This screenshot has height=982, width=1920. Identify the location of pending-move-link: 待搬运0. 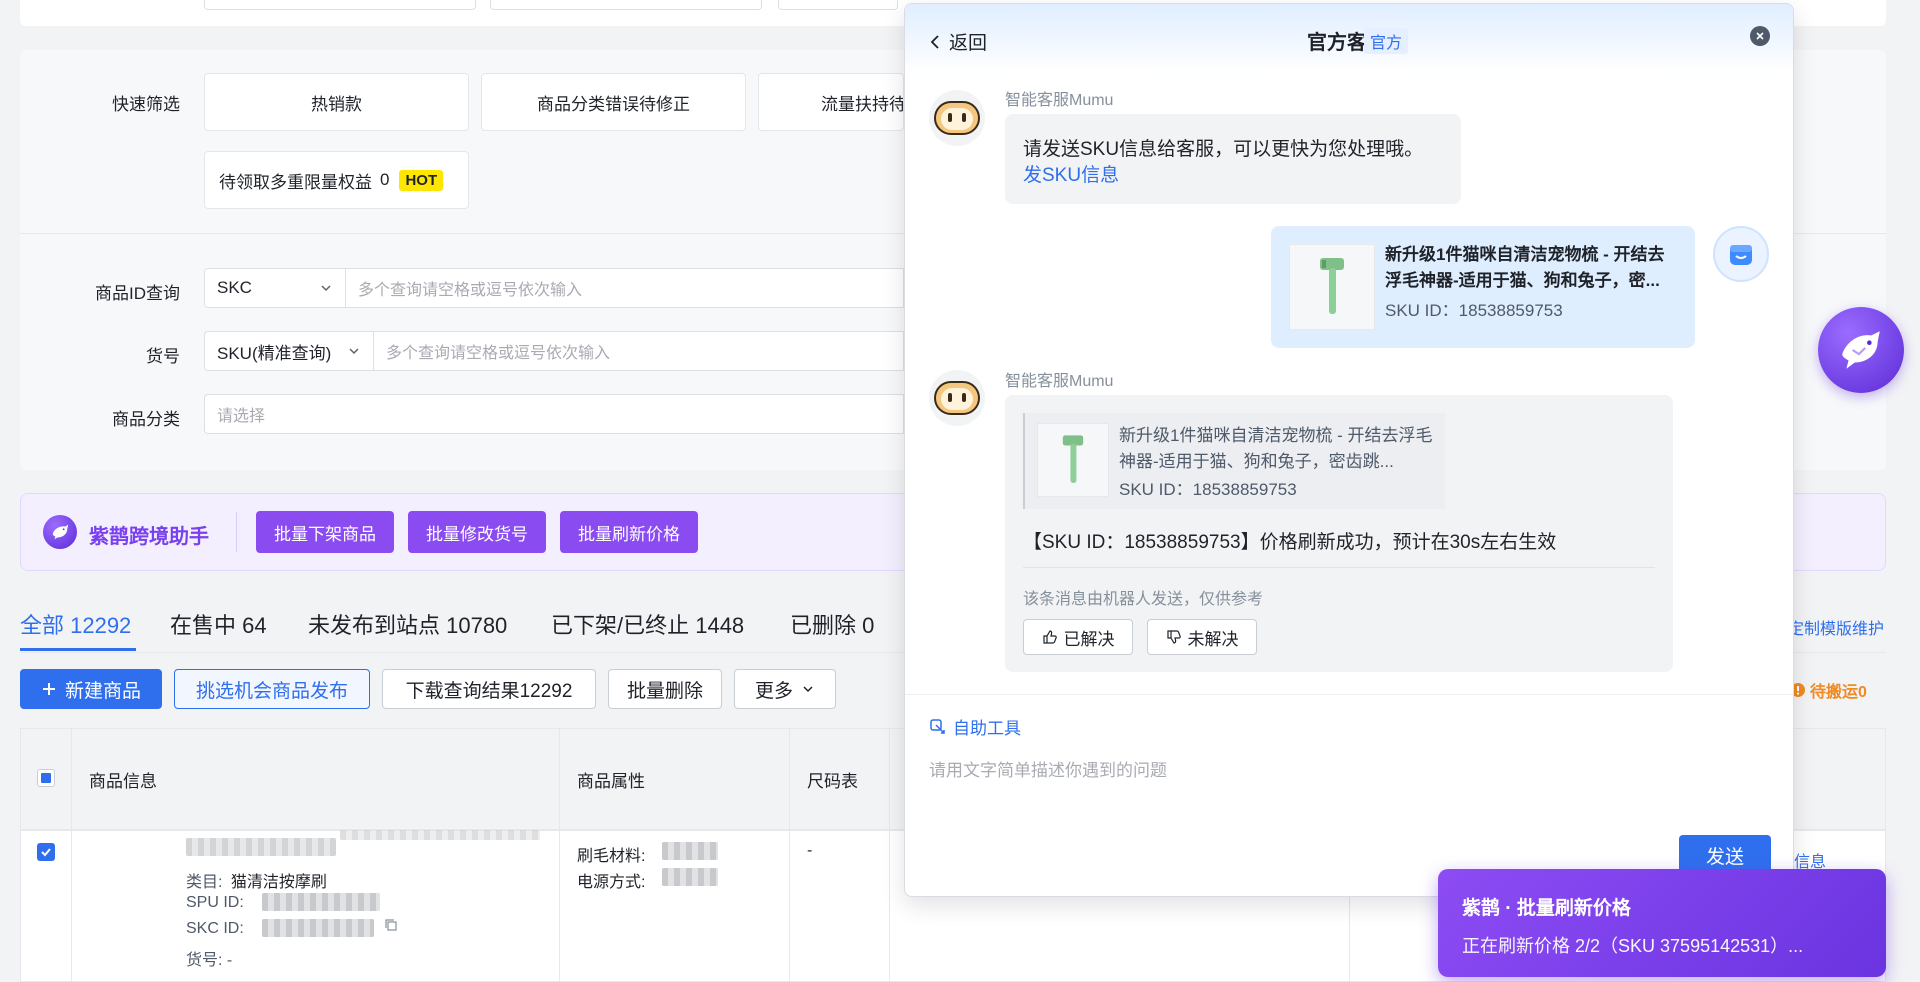
(1828, 690).